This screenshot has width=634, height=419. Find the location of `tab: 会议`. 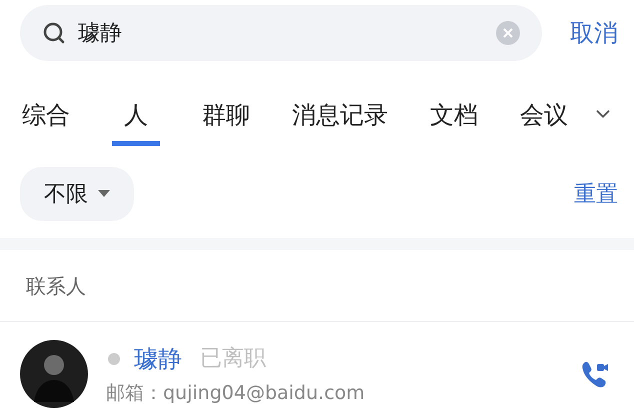

tab: 会议 is located at coordinates (544, 114).